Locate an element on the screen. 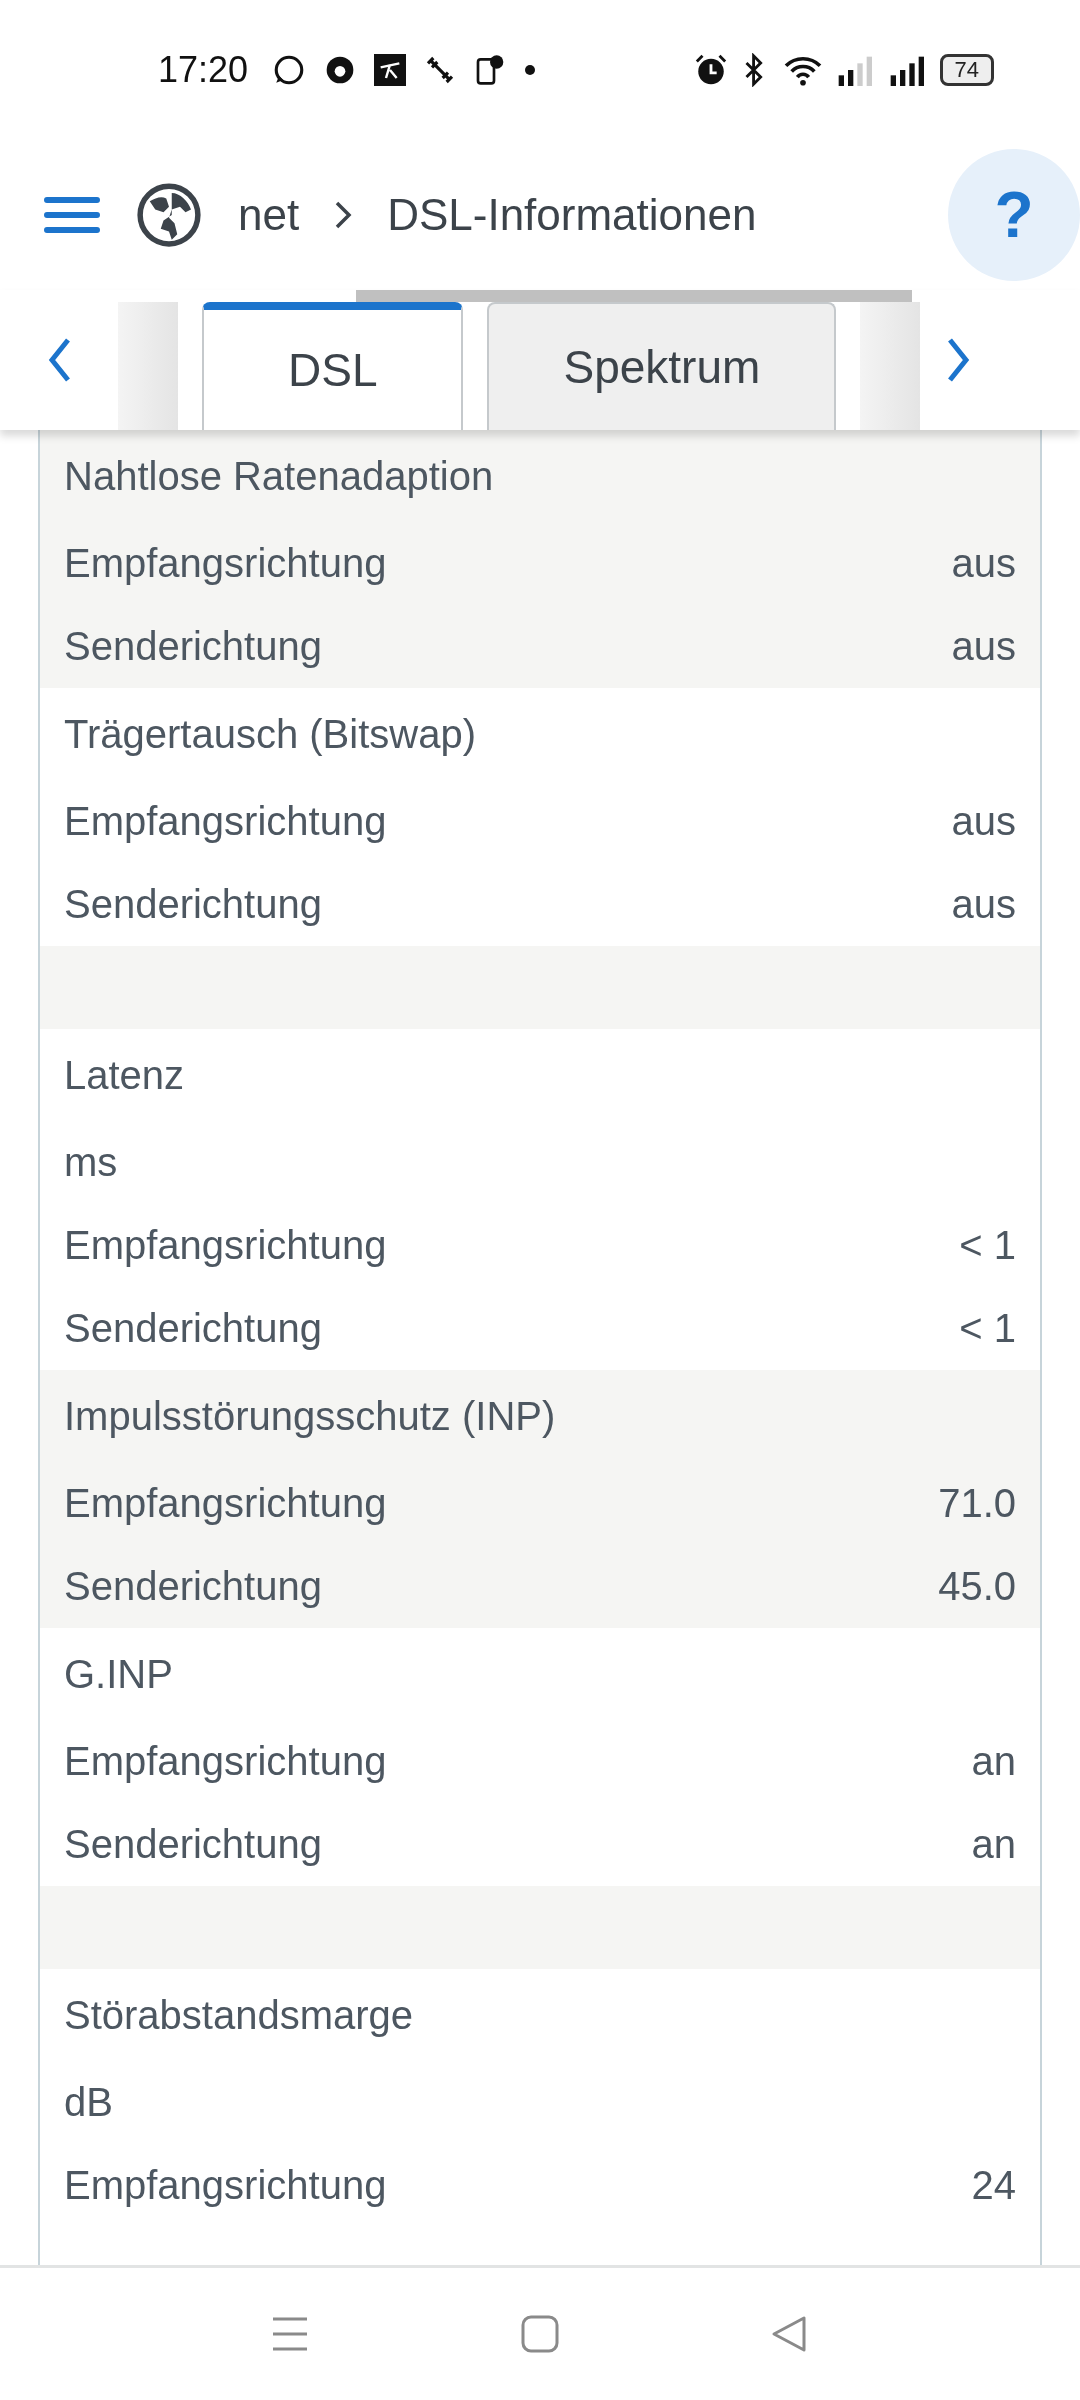  row-value: 45.0 is located at coordinates (977, 1586).